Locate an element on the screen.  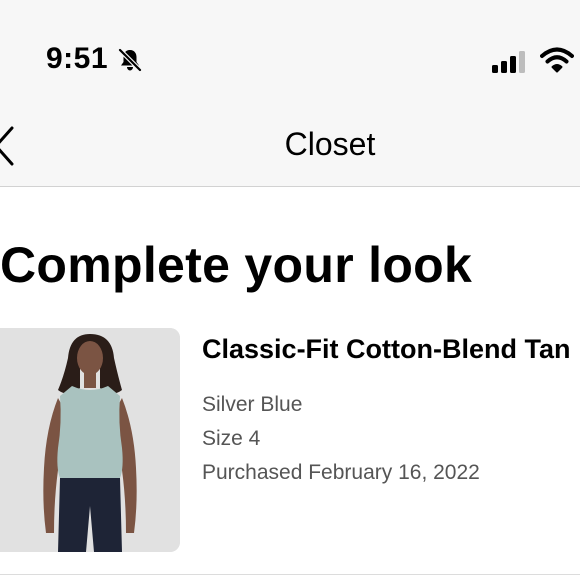
navigation-bar: Closet is located at coordinates (290, 148).